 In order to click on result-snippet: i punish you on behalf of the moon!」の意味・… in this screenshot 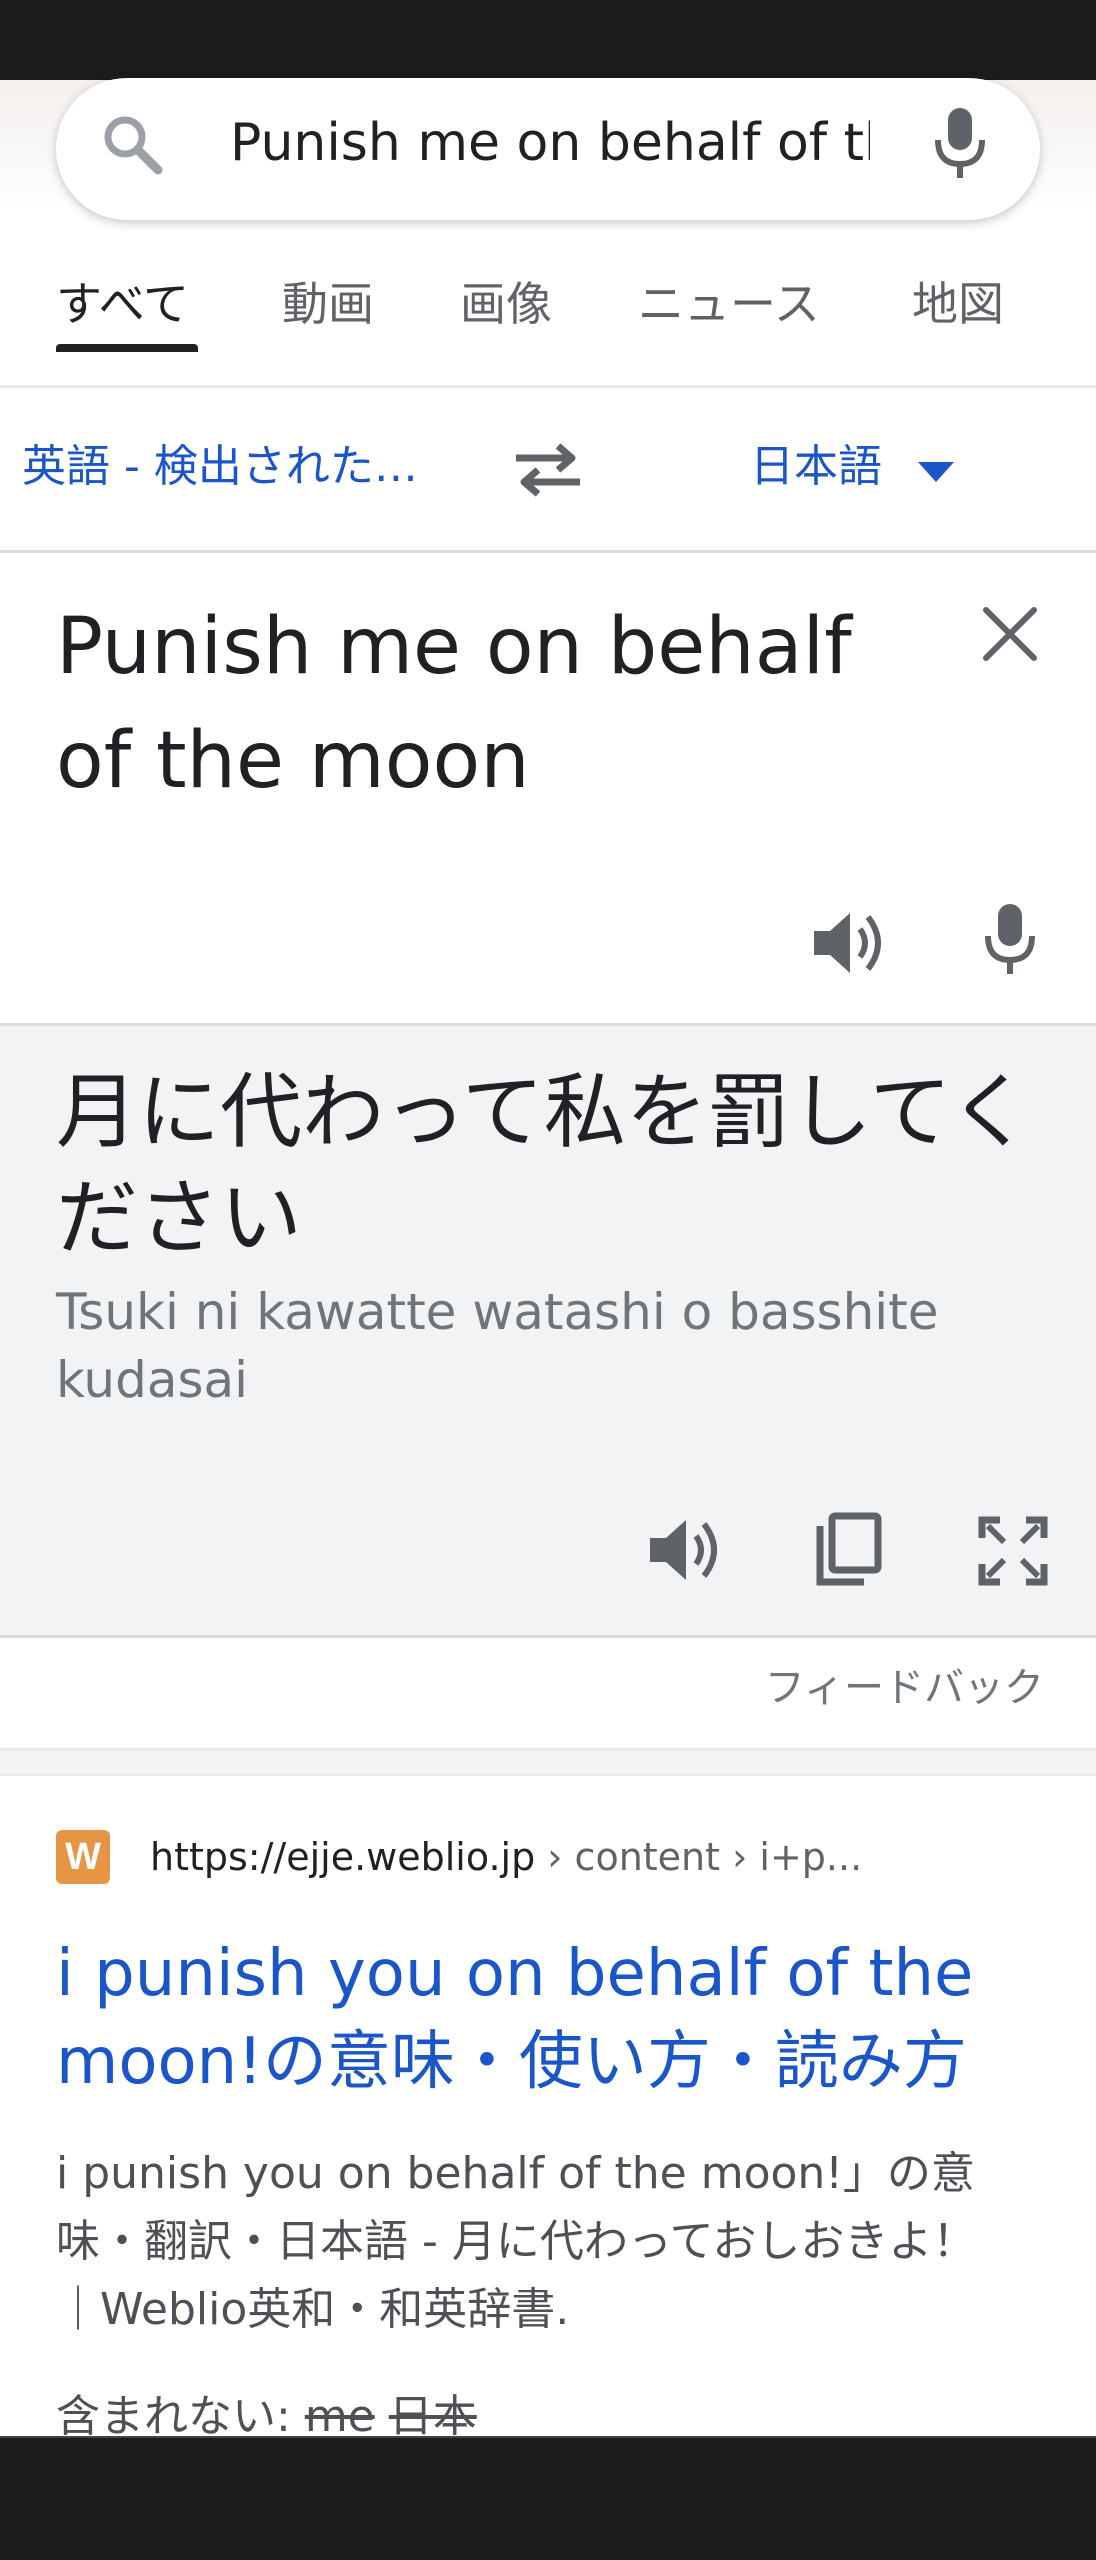, I will do `click(516, 2241)`.